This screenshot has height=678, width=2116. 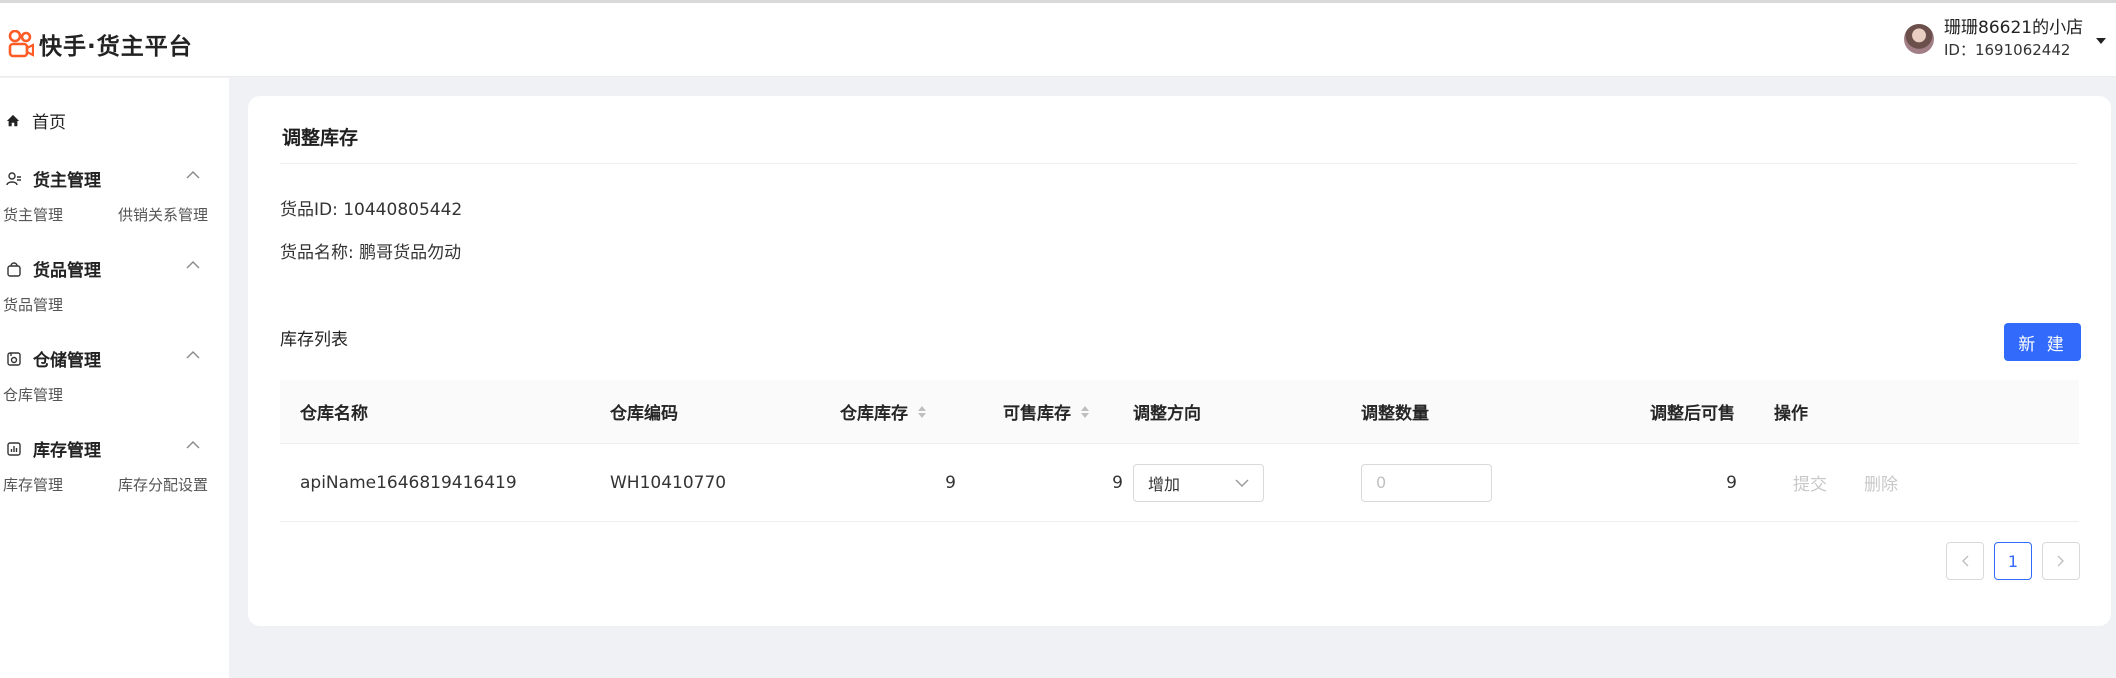 What do you see at coordinates (2042, 342) in the screenshot?
I see `new-button: 新 建` at bounding box center [2042, 342].